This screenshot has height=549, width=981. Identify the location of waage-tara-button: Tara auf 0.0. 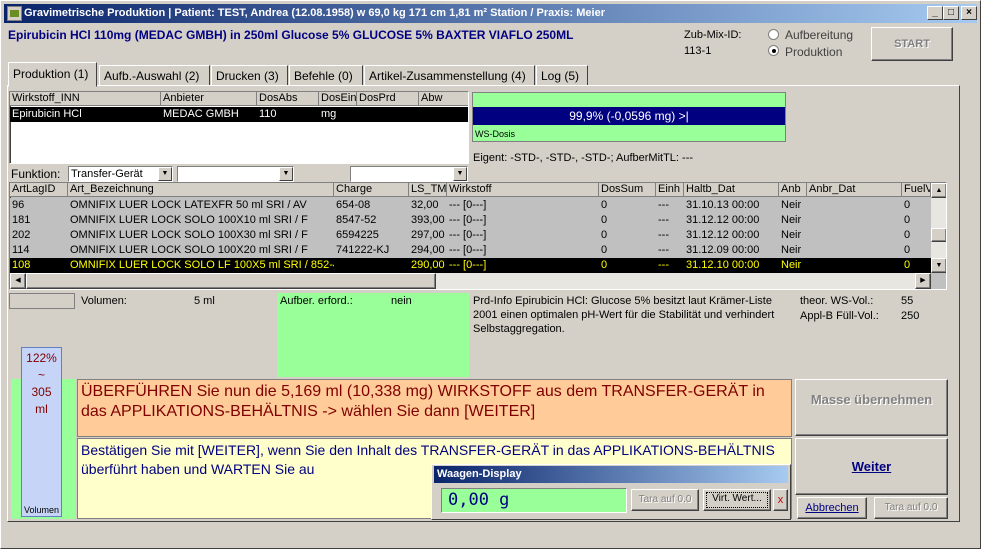
(665, 500).